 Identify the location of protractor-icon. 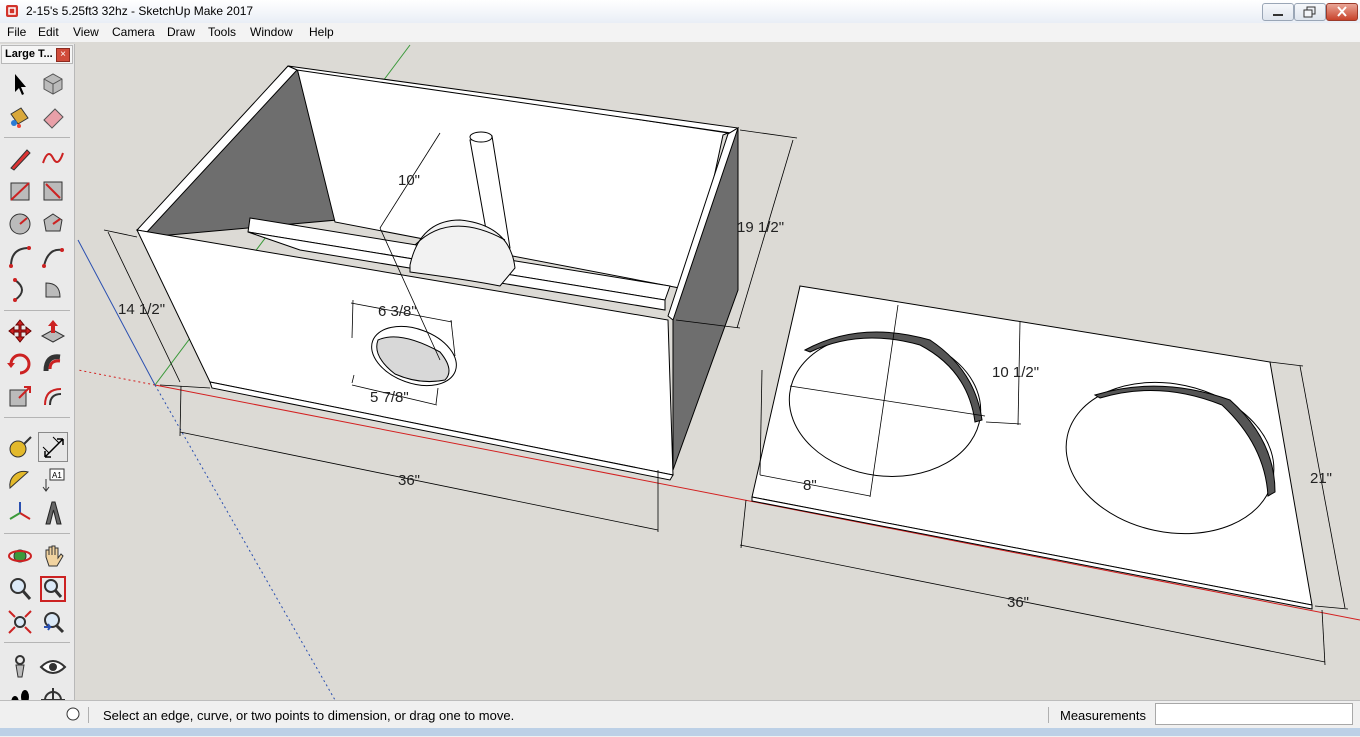
(19, 479).